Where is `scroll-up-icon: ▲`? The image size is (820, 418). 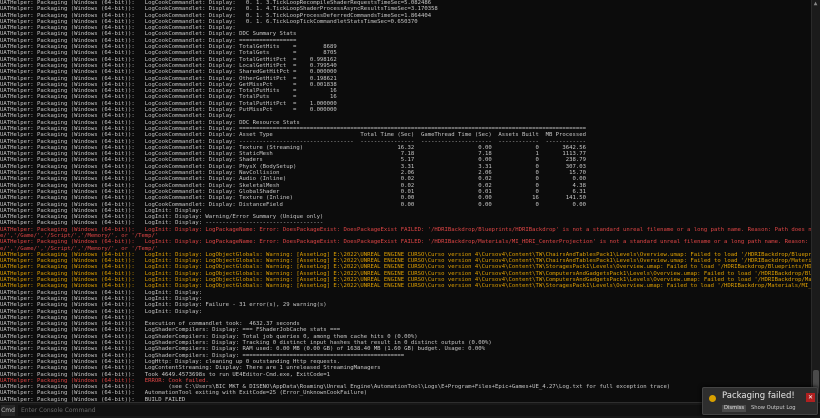
scroll-up-icon: ▲ is located at coordinates (815, 4).